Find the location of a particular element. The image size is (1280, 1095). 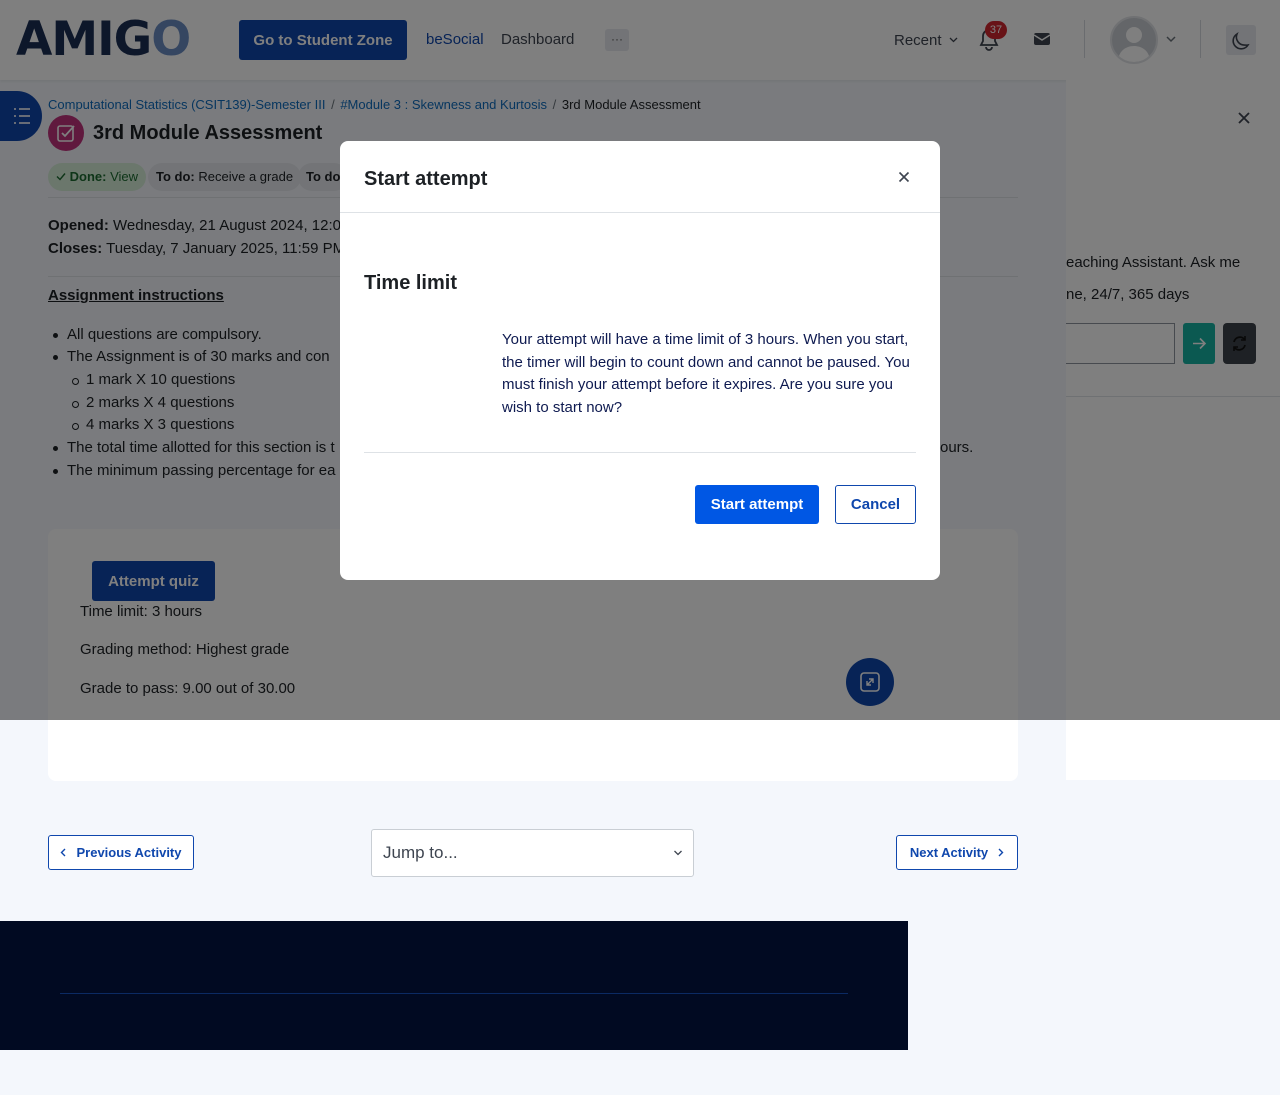

next-activity-button: Next Activity is located at coordinates (957, 852).